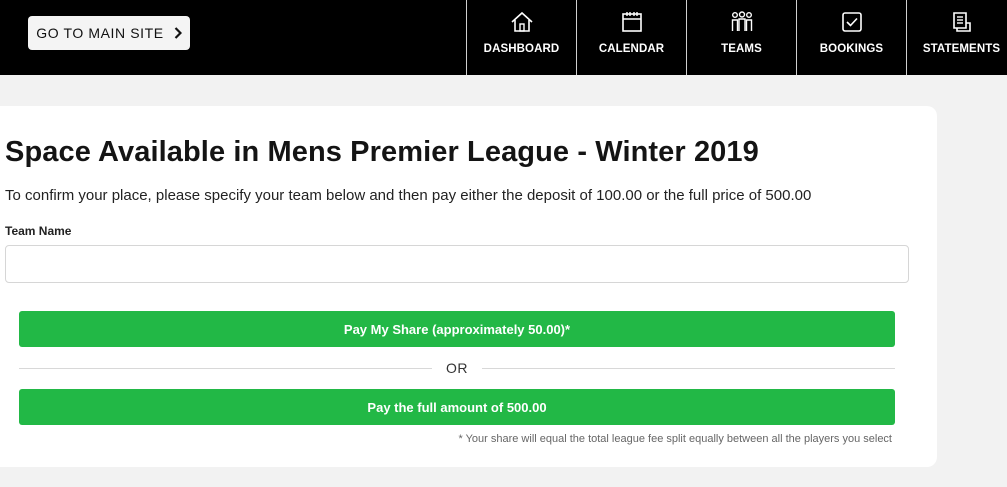 Image resolution: width=1007 pixels, height=487 pixels. Describe the element at coordinates (741, 37) in the screenshot. I see `nav-teams: TEAMS` at that location.